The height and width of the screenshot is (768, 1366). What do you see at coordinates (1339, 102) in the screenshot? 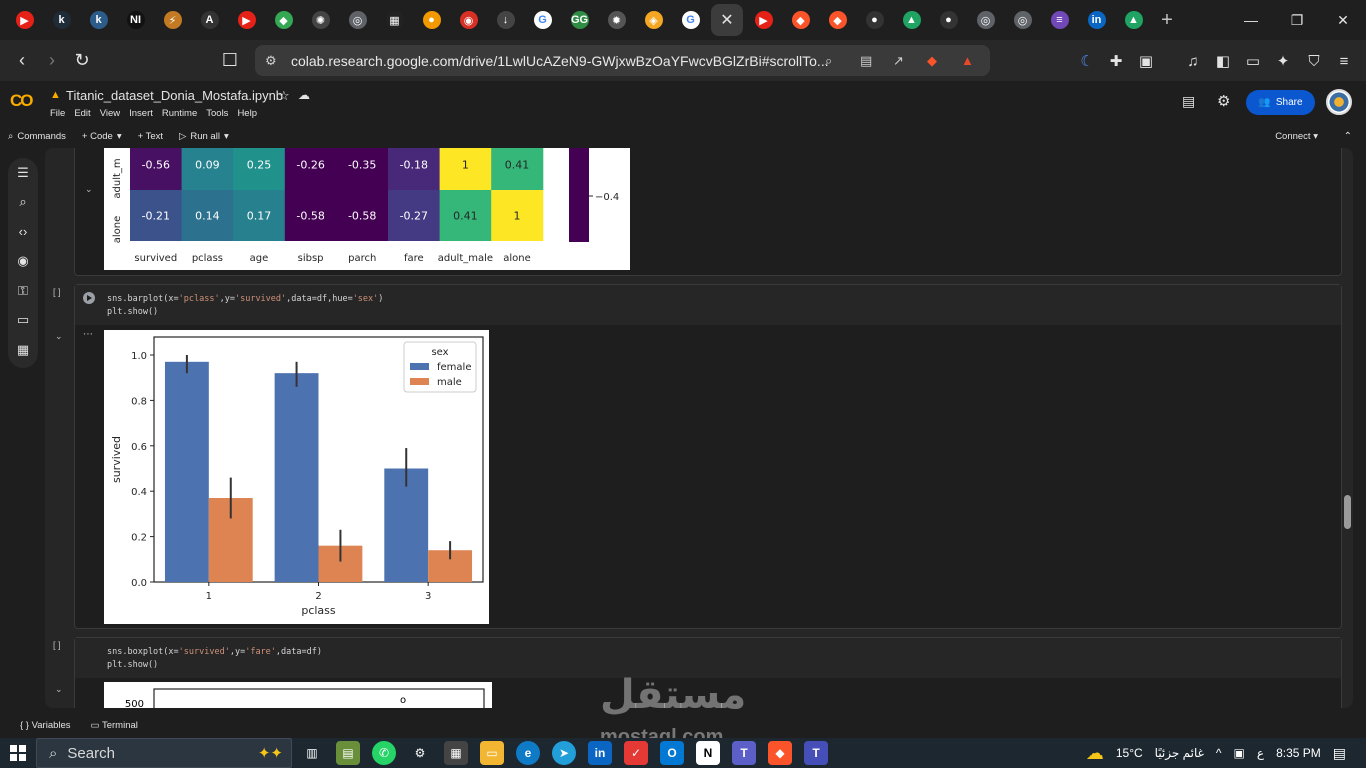
I see `avatar` at bounding box center [1339, 102].